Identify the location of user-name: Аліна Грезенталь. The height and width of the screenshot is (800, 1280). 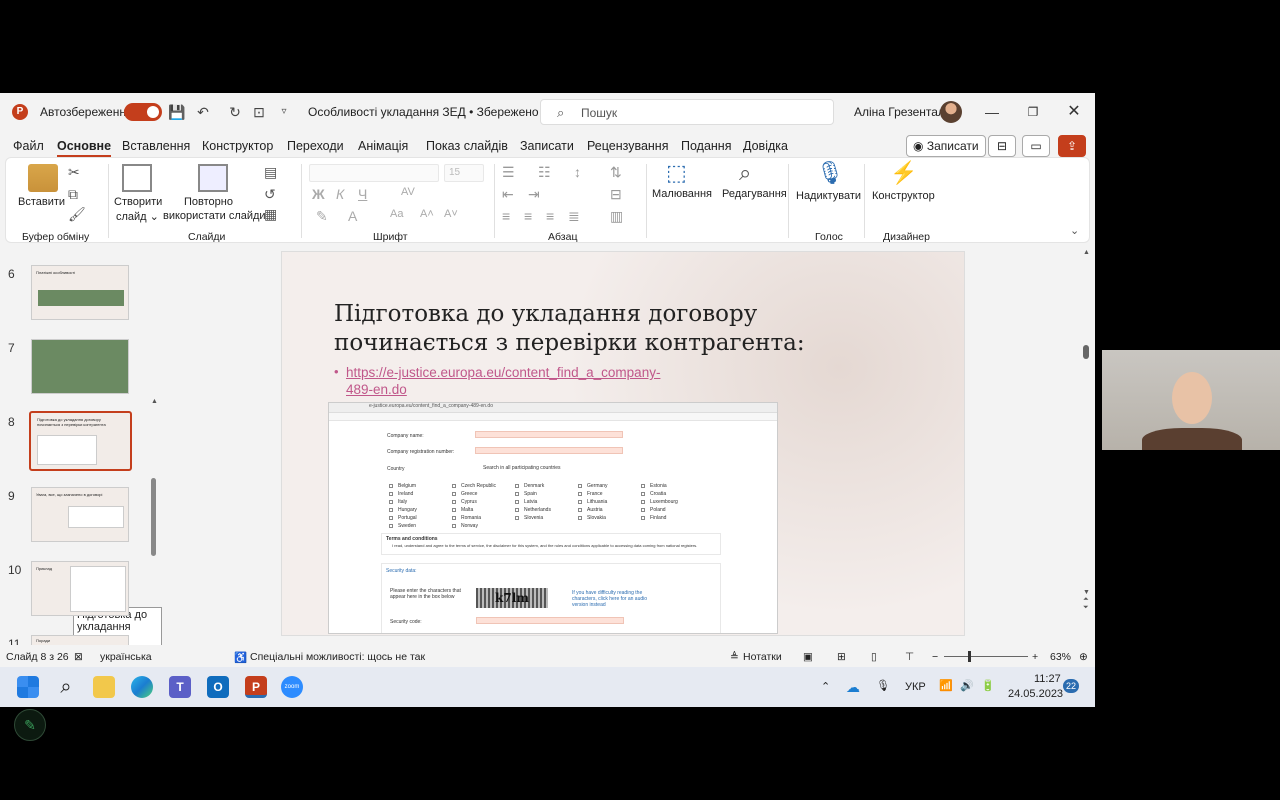
(902, 112).